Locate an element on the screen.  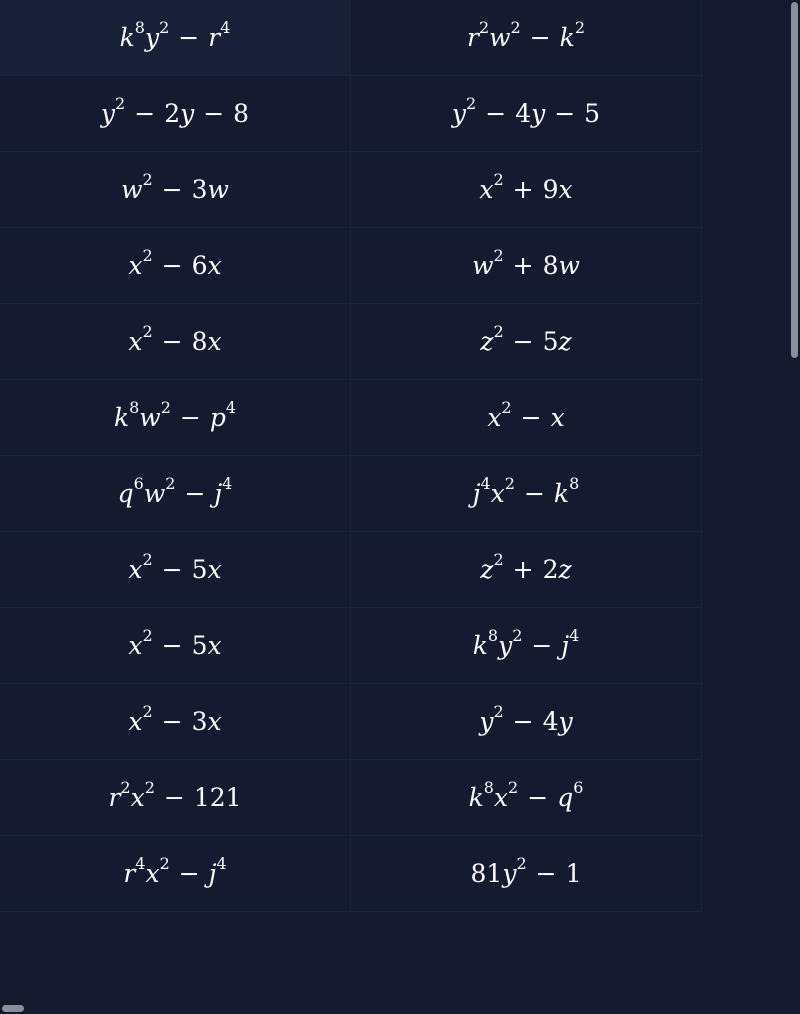
expression-text: x2 +9x is located at coordinates (526, 186).